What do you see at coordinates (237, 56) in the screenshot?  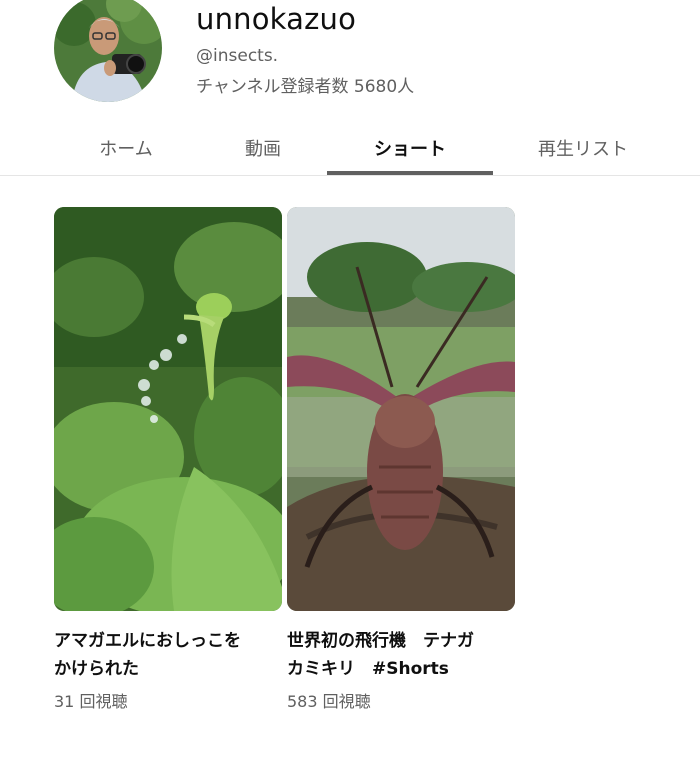 I see `channel-handle: @insects.` at bounding box center [237, 56].